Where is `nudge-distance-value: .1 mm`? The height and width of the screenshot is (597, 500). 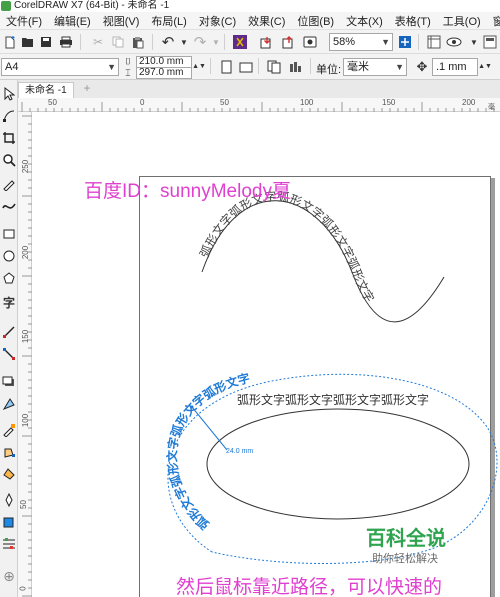
nudge-distance-value: .1 mm is located at coordinates (451, 67).